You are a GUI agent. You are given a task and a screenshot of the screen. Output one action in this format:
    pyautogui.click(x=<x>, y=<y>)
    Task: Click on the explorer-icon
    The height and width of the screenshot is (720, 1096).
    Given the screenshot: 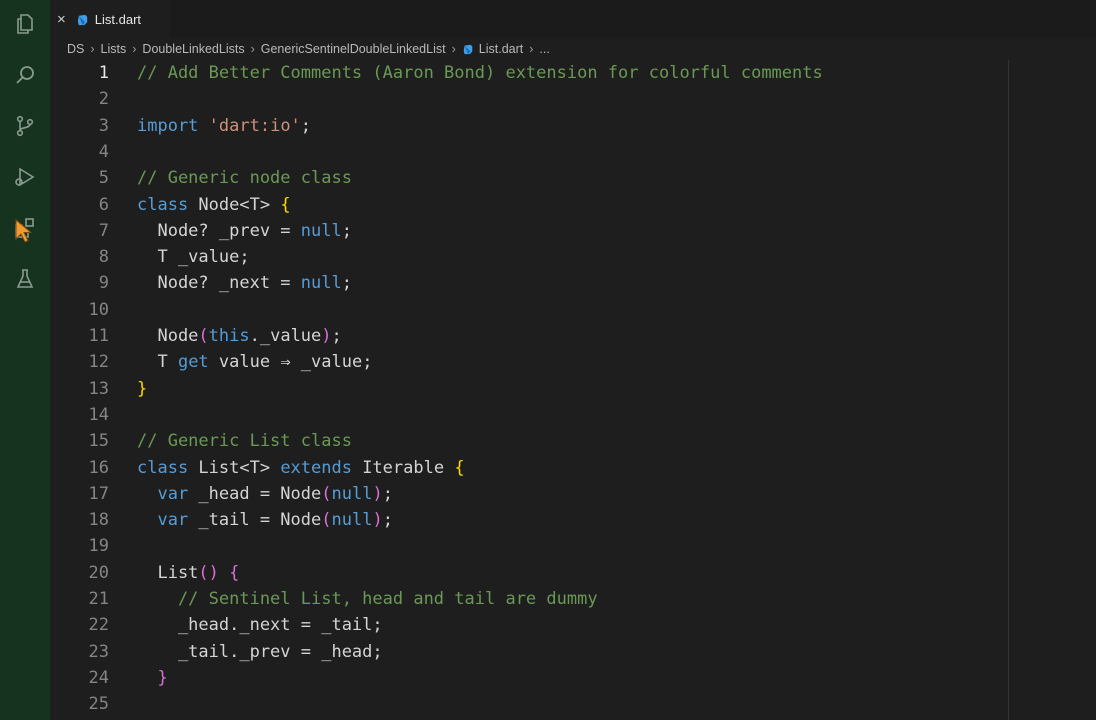 What is the action you would take?
    pyautogui.click(x=25, y=24)
    